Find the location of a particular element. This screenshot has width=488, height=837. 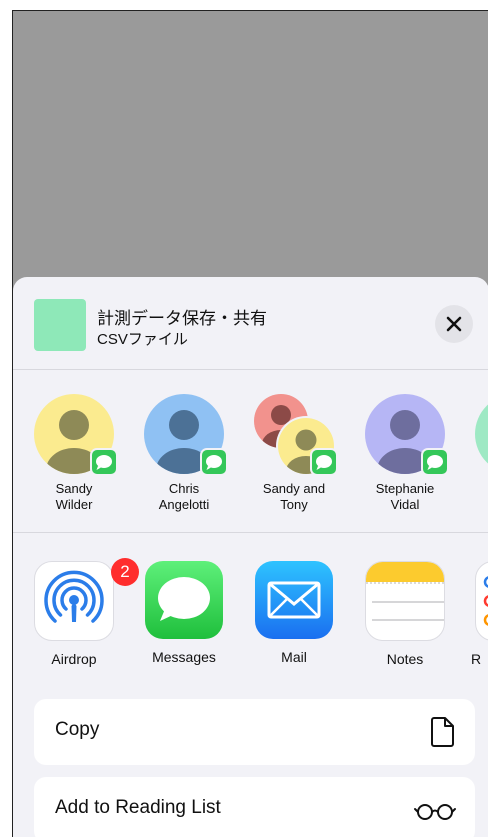

app-airdrop: 2 Airdrop is located at coordinates (82, 612).